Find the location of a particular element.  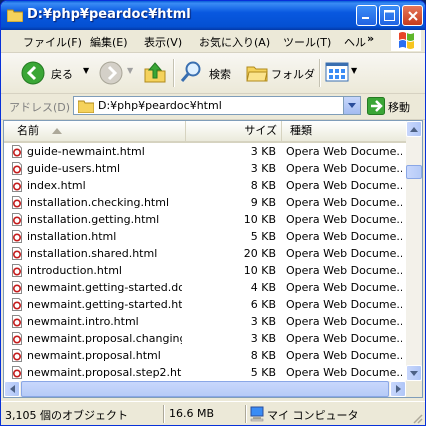

maximize-icon is located at coordinates (389, 15).